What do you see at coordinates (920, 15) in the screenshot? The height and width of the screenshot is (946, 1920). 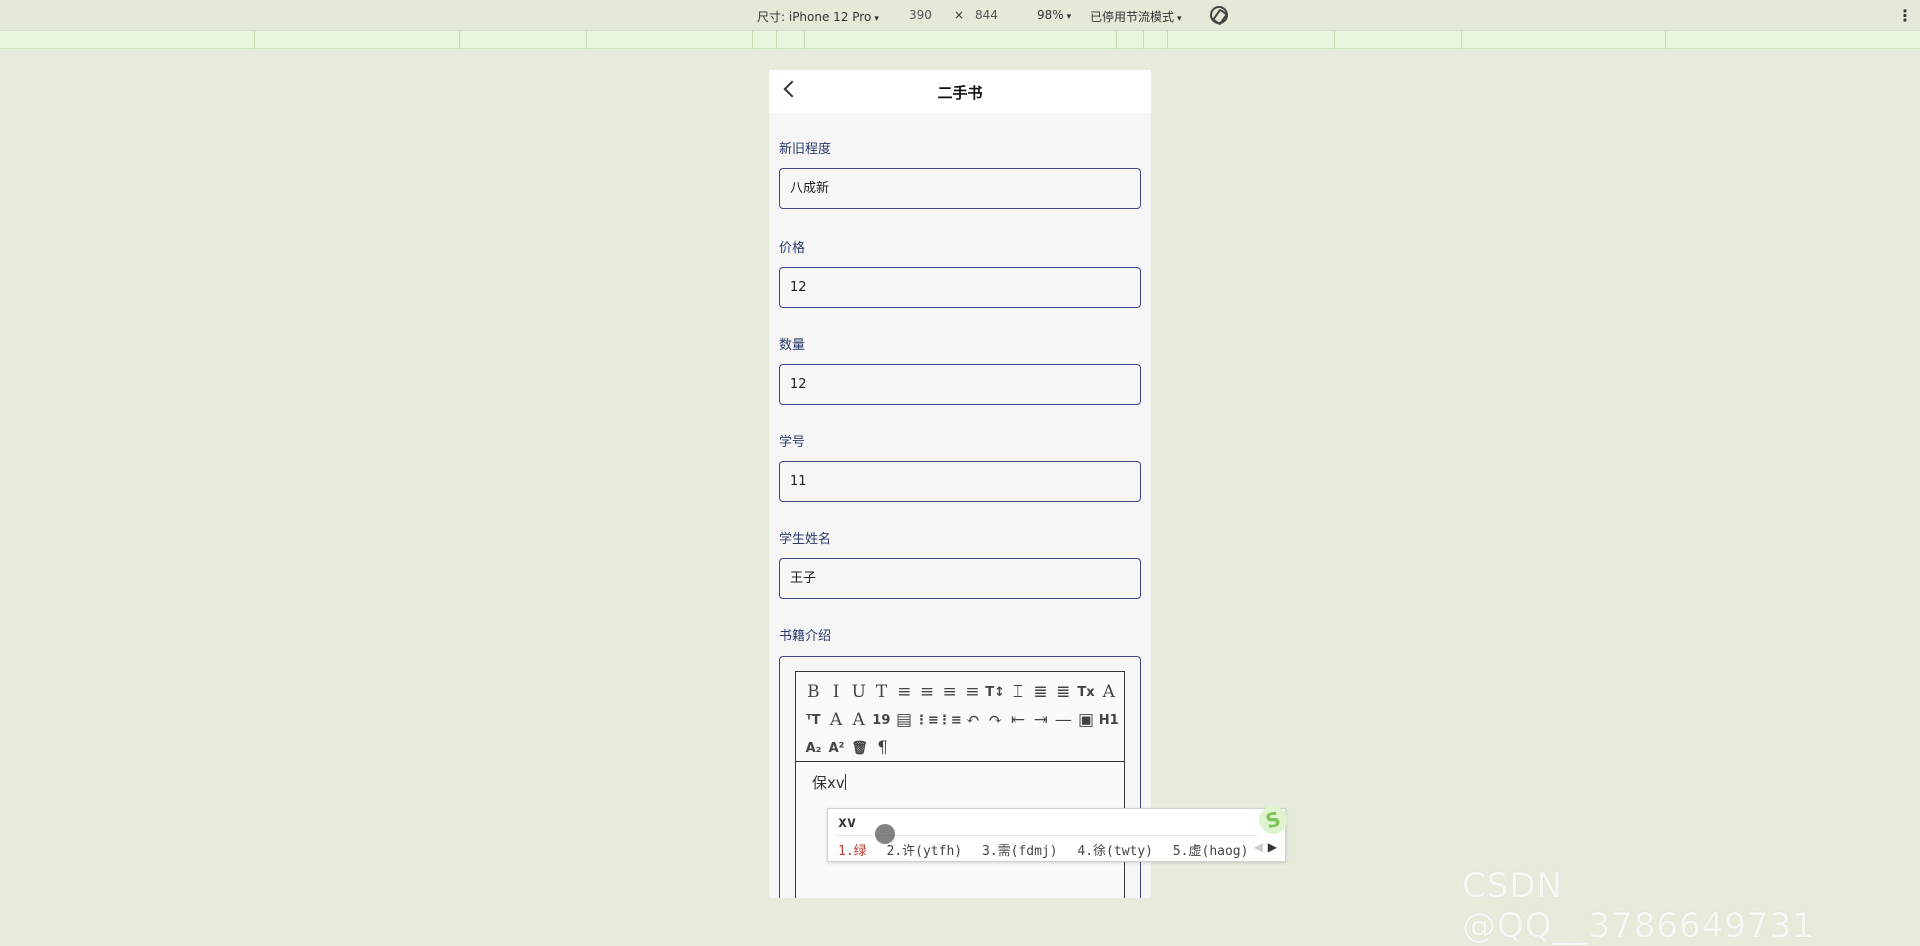 I see `width-input: 390` at bounding box center [920, 15].